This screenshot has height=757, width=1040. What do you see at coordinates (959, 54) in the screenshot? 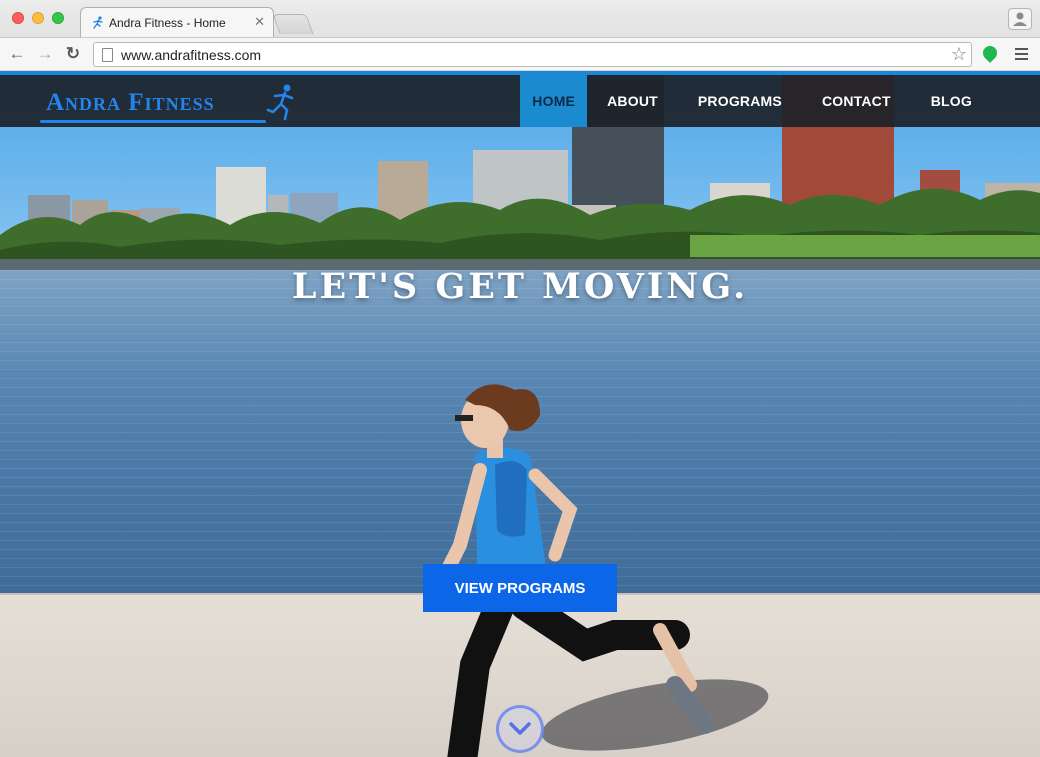
I see `star-icon: ☆` at bounding box center [959, 54].